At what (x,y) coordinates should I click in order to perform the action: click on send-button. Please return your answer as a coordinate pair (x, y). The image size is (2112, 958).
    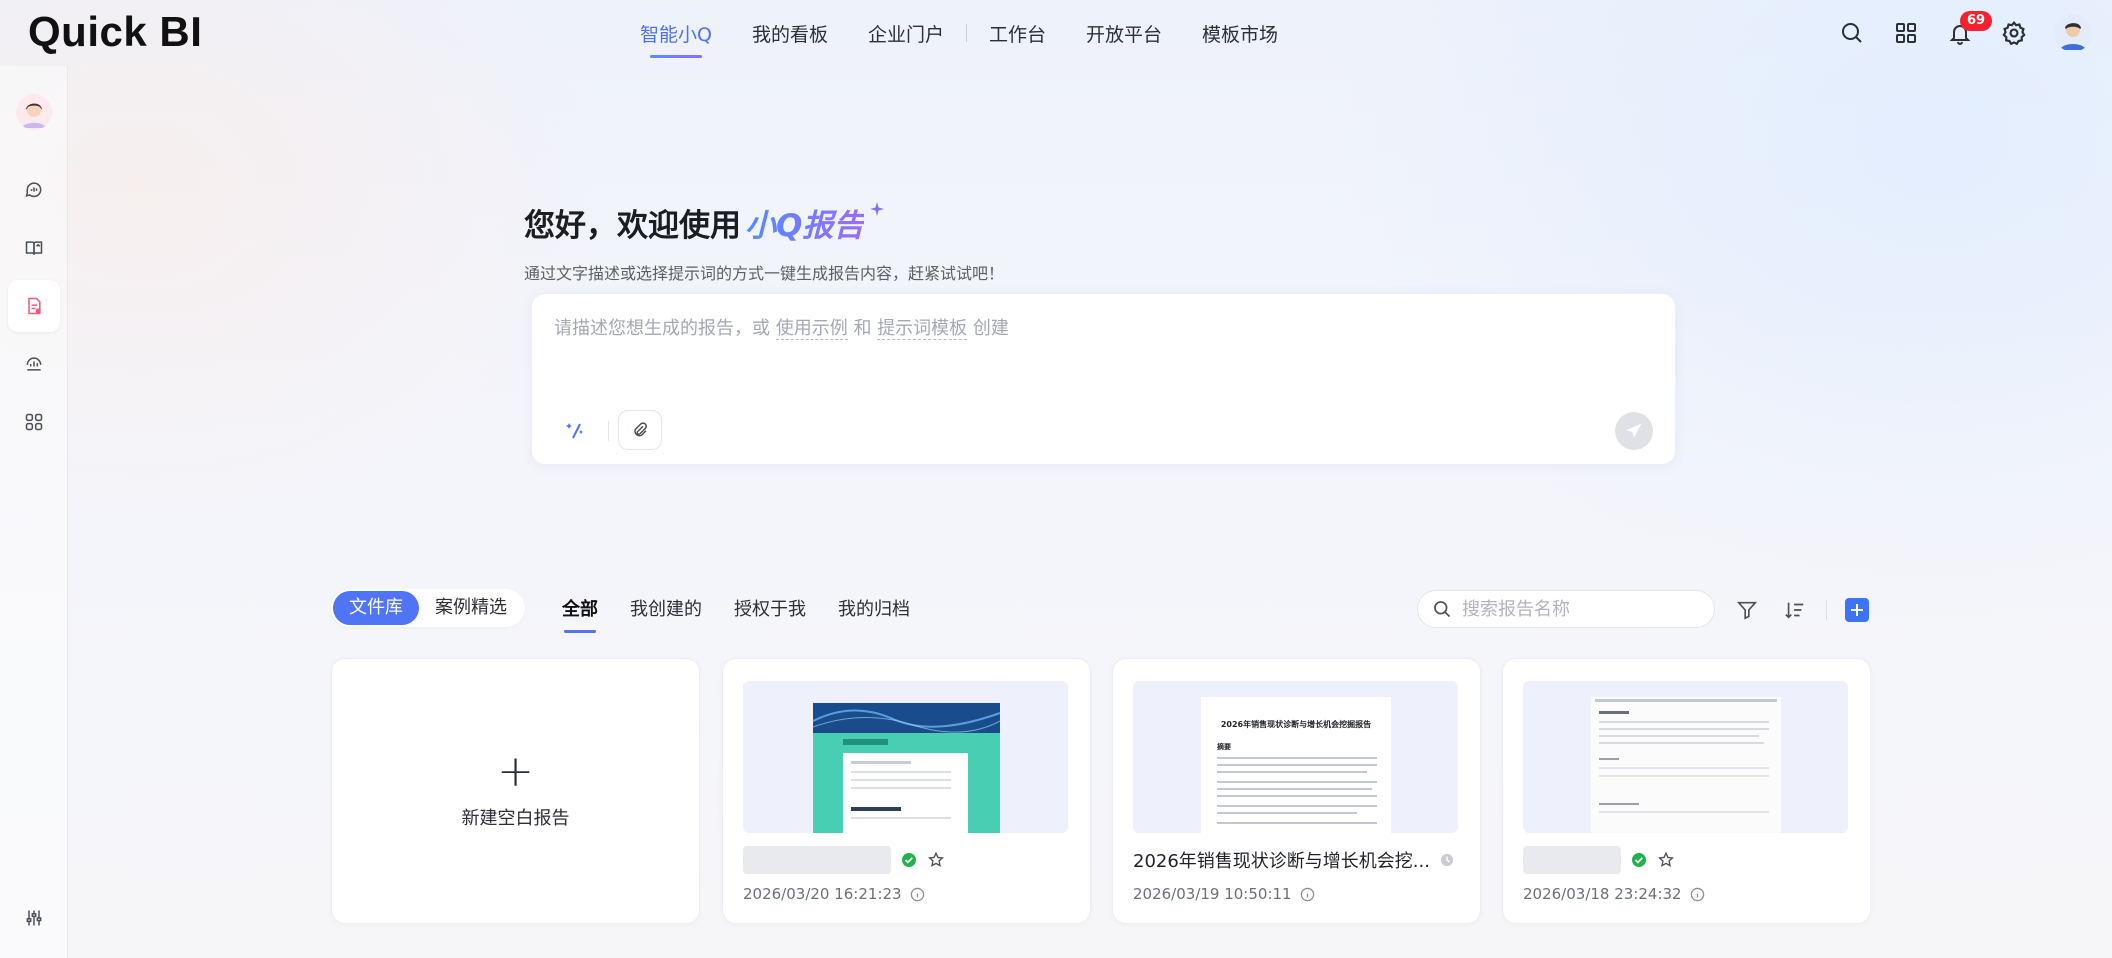
    Looking at the image, I should click on (1634, 431).